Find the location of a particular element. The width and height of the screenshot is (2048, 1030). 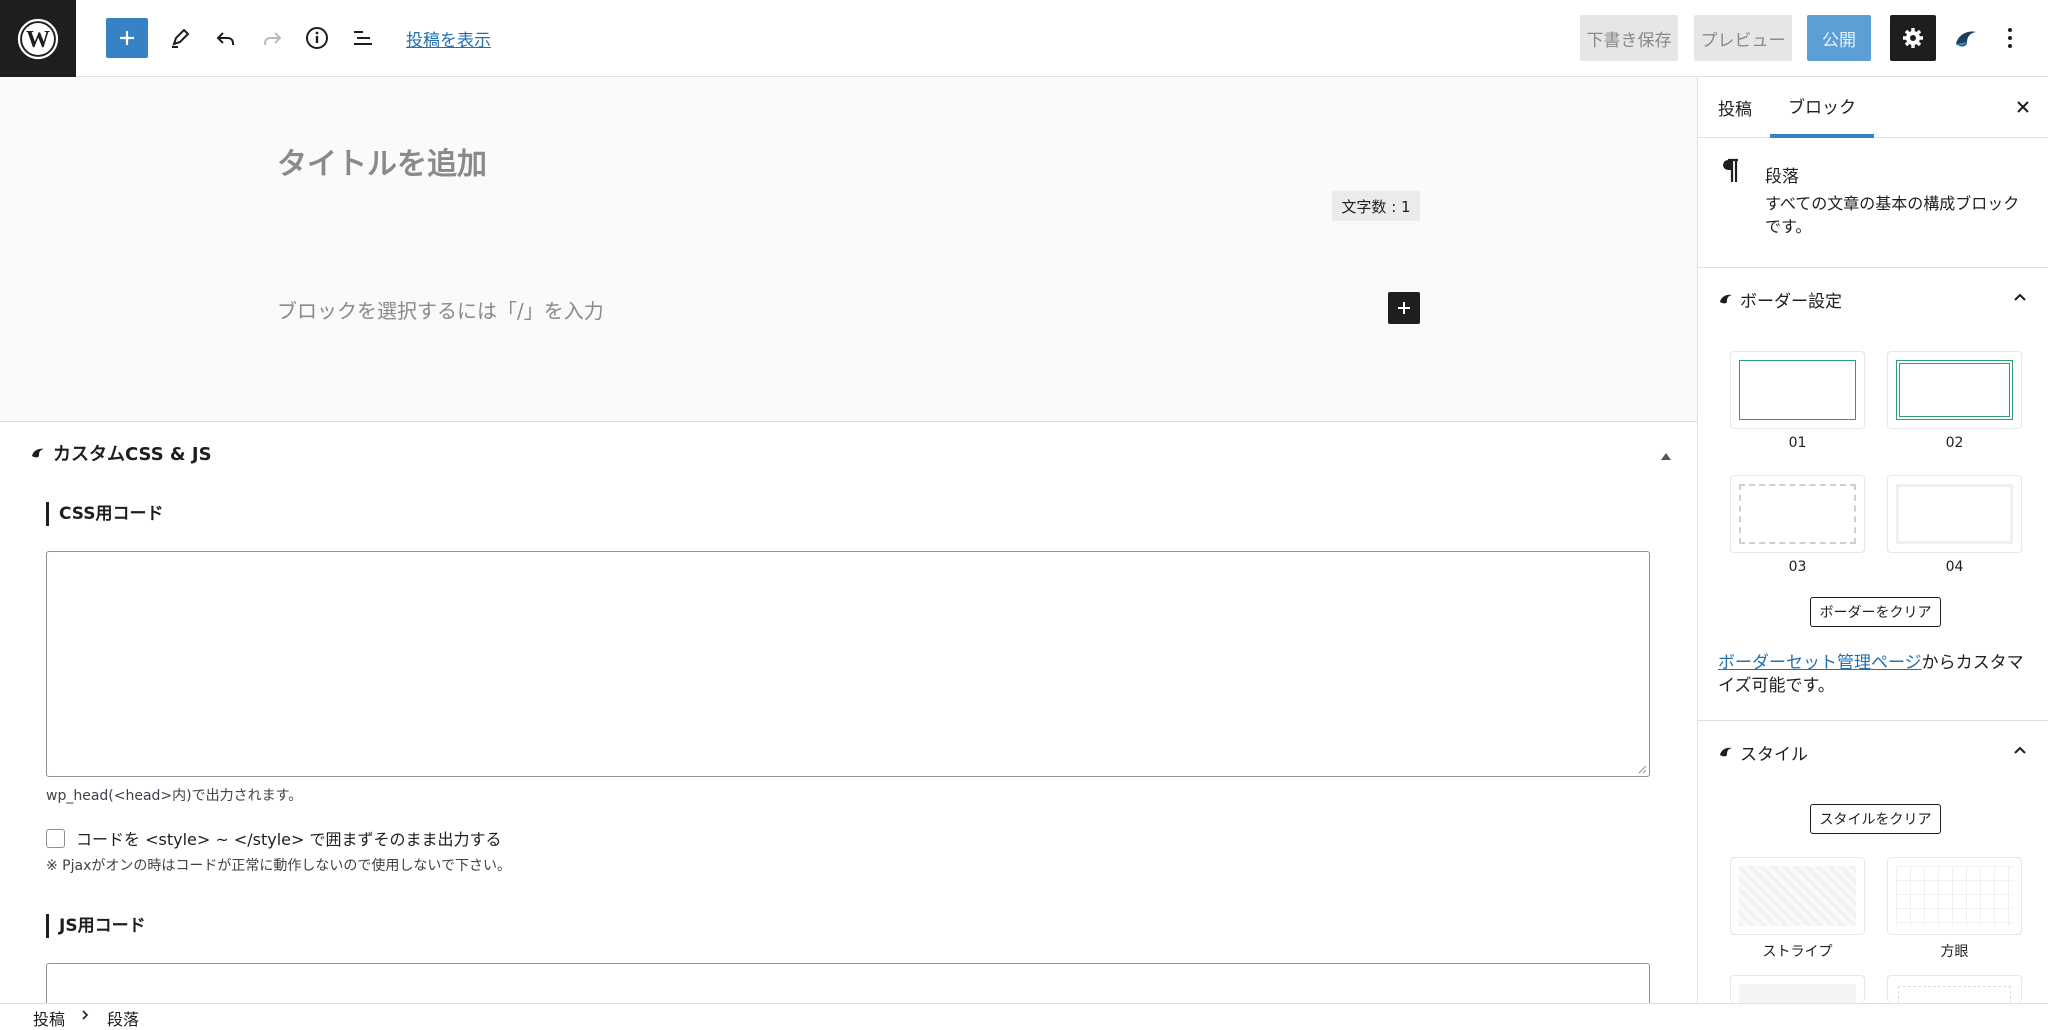

style-option-label: ストライプ is located at coordinates (1797, 952).